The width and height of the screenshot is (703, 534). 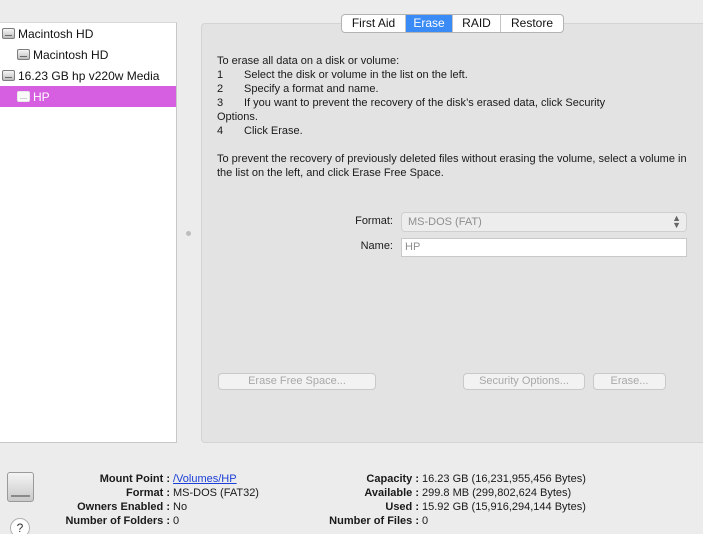 What do you see at coordinates (429, 23) in the screenshot?
I see `tab-erase: Erase` at bounding box center [429, 23].